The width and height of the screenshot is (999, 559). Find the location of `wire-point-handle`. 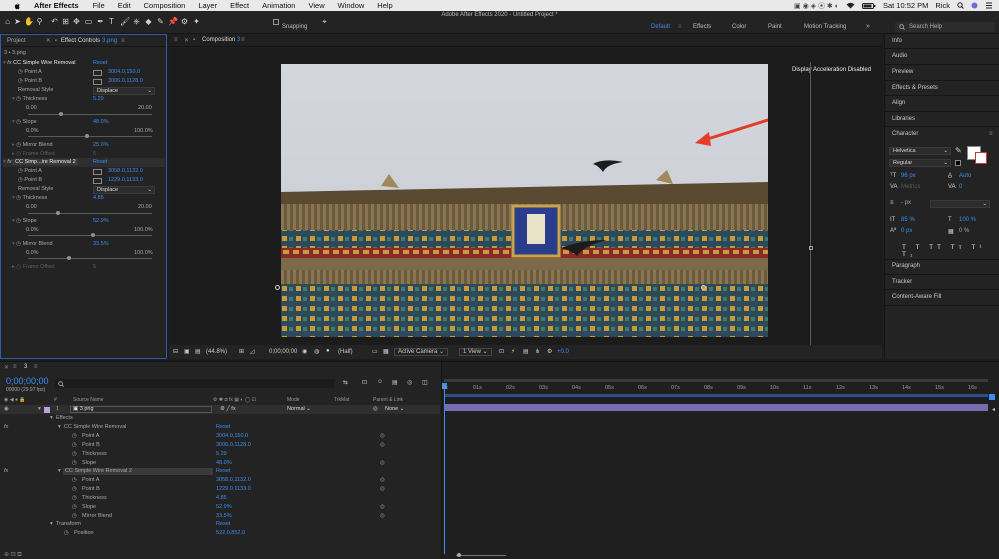

wire-point-handle is located at coordinates (277, 287).